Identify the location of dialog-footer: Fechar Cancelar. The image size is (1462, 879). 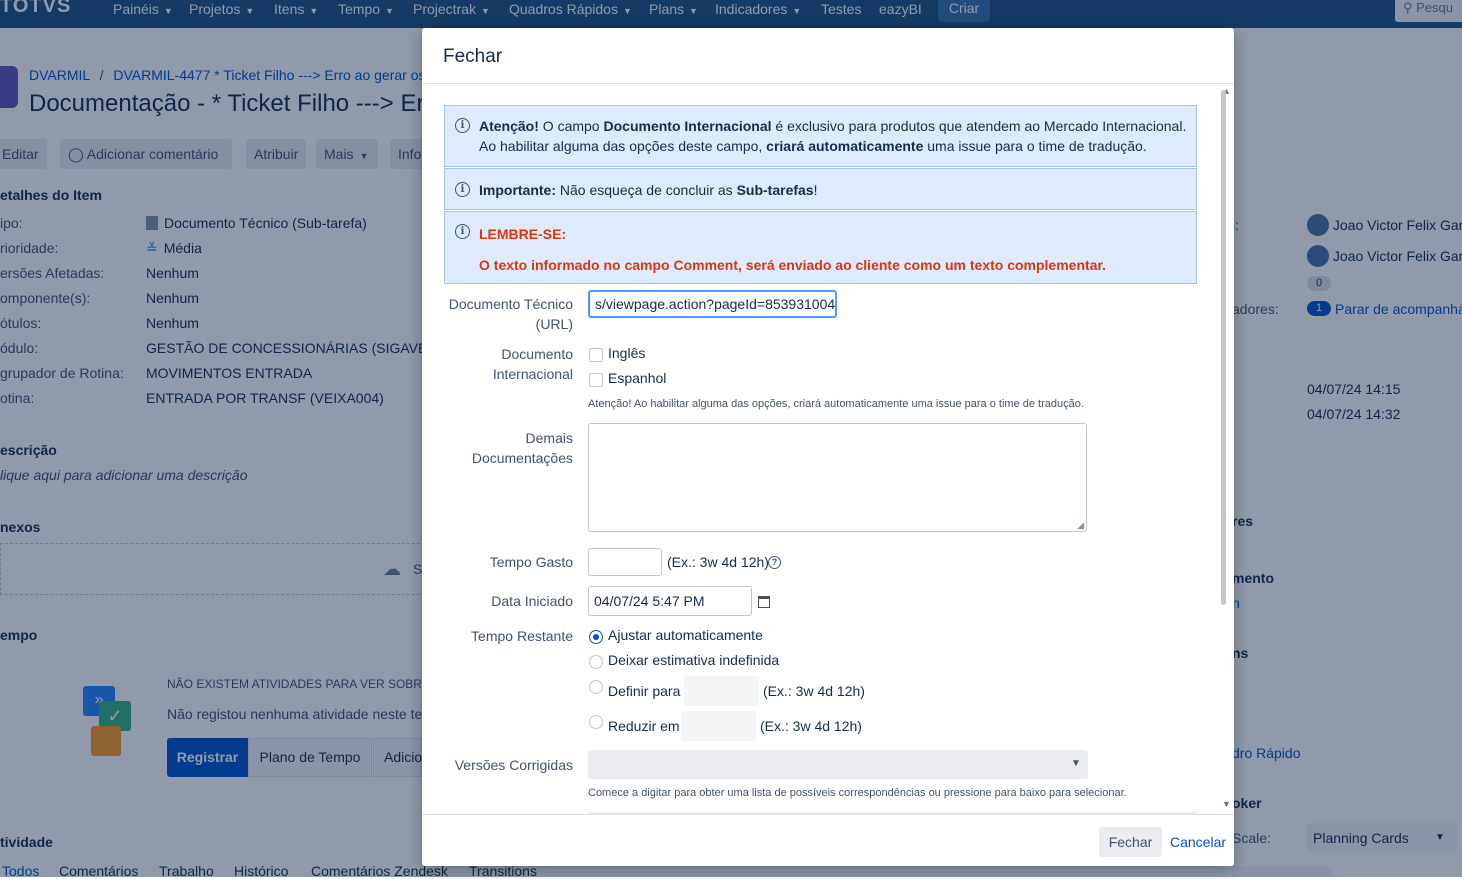
(828, 840).